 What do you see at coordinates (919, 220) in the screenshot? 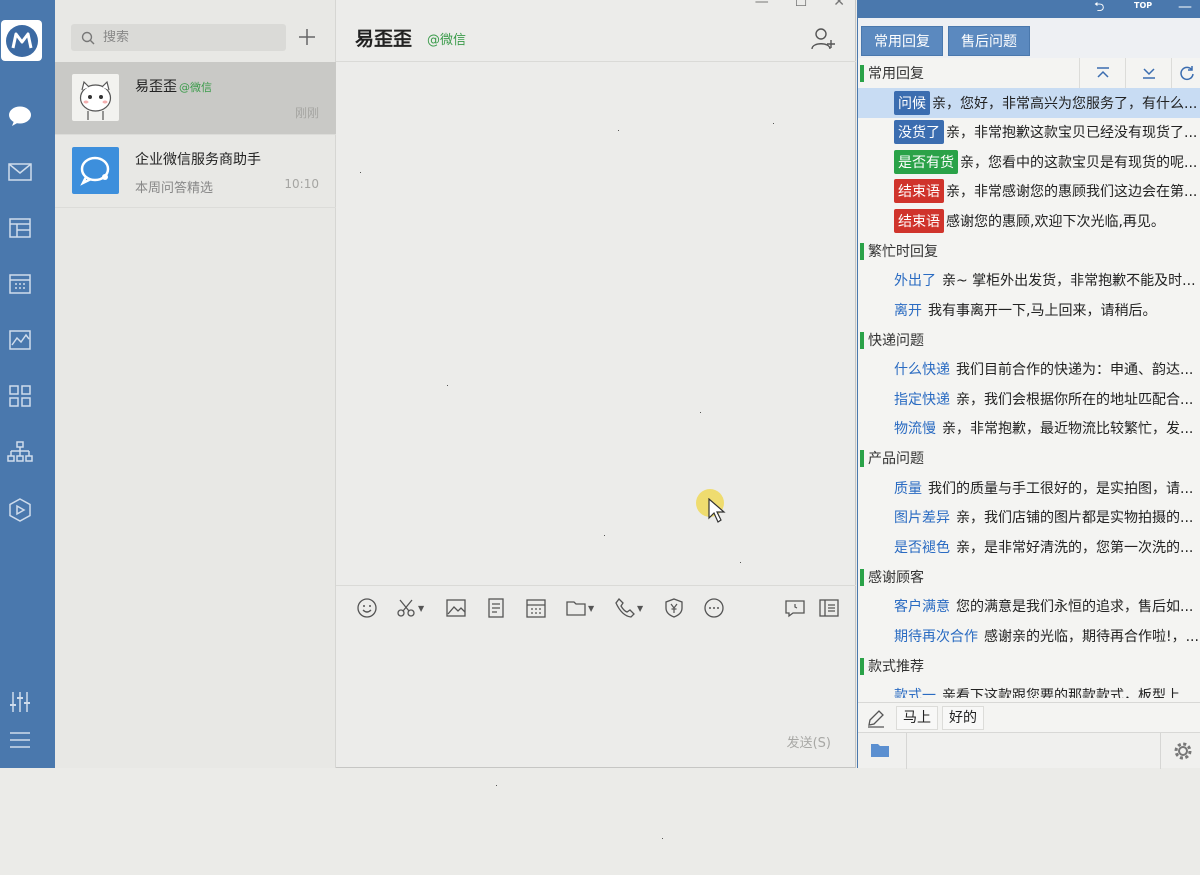
I see `quick-reply-label: 结束语` at bounding box center [919, 220].